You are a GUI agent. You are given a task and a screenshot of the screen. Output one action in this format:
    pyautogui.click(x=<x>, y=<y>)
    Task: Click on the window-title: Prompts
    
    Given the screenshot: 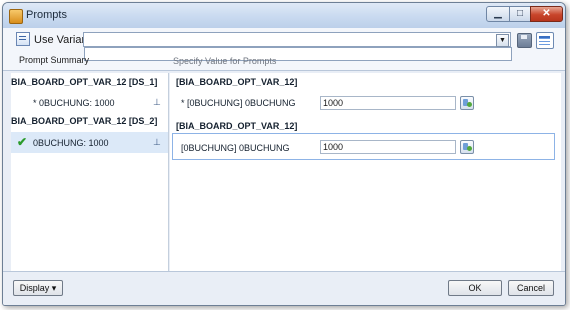 What is the action you would take?
    pyautogui.click(x=46, y=15)
    